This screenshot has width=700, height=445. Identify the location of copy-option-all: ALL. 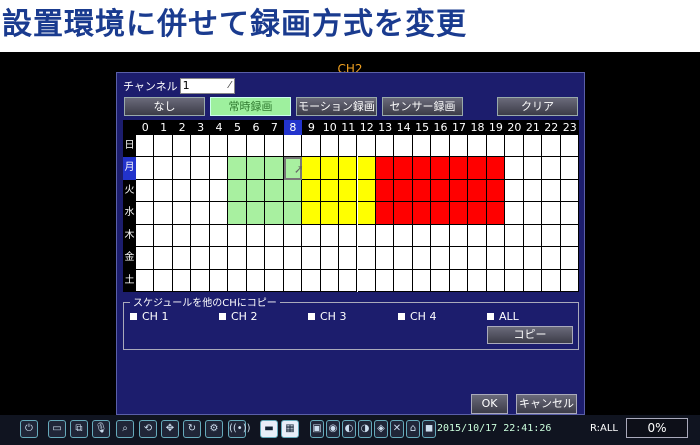
(503, 316).